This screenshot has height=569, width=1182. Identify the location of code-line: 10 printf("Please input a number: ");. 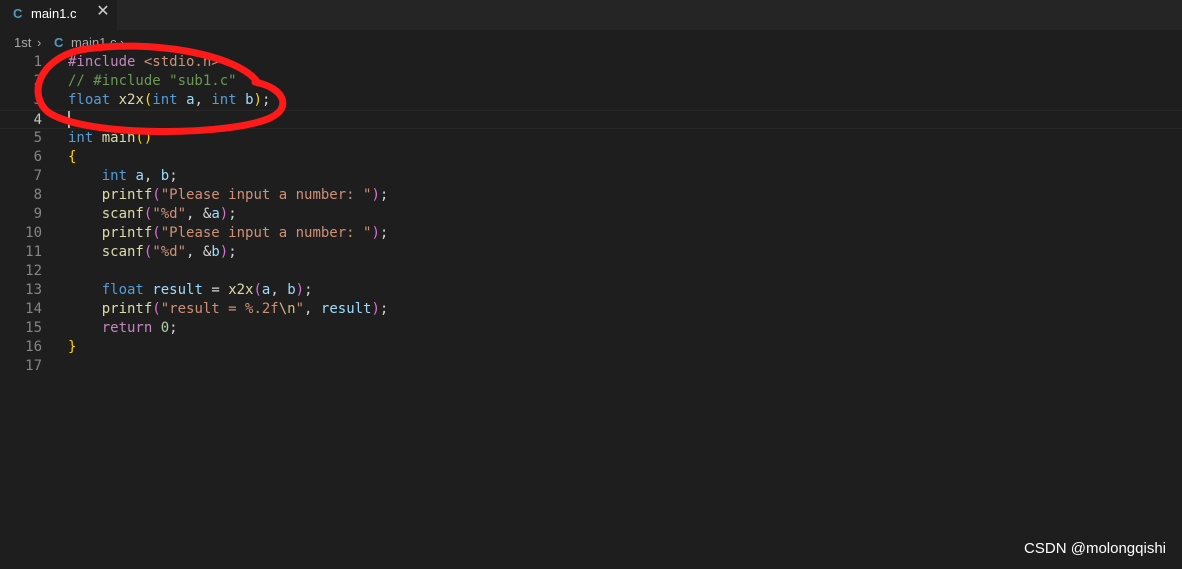
(591, 233).